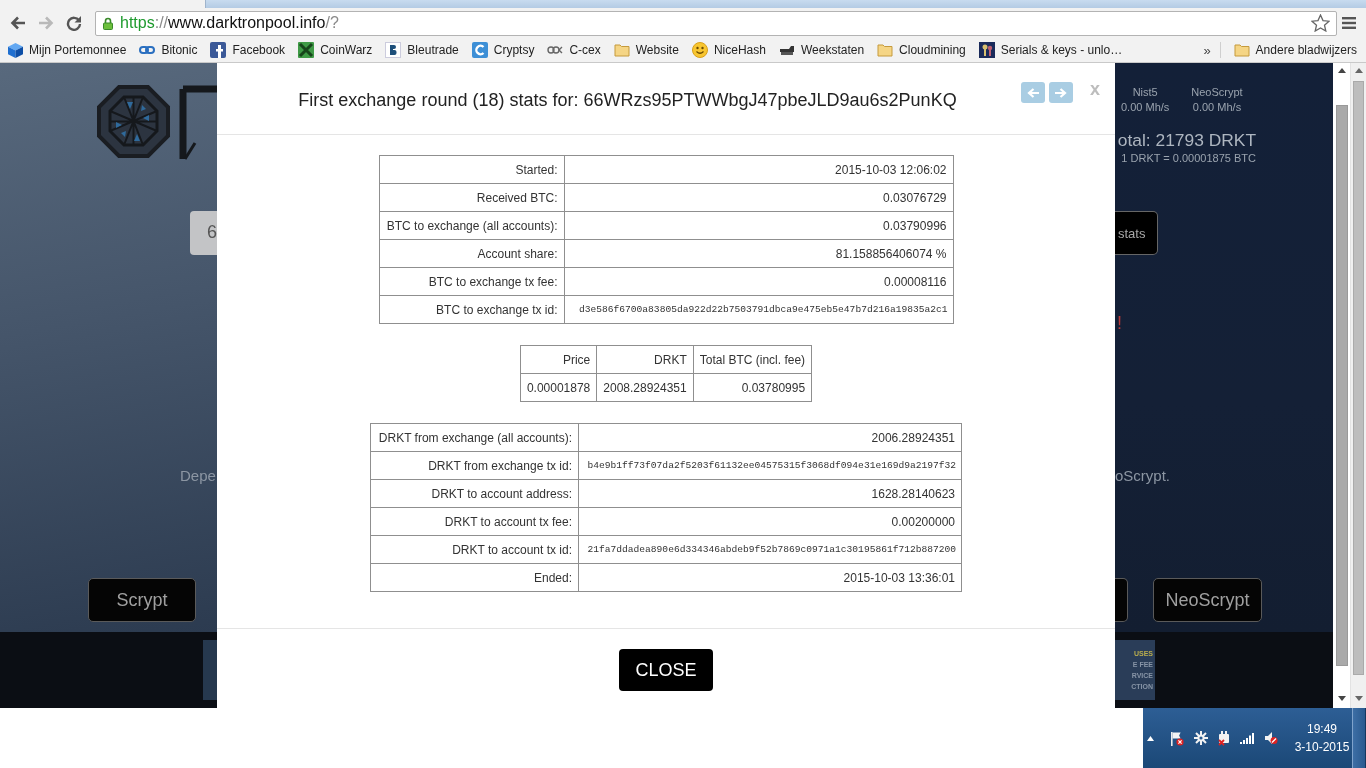  What do you see at coordinates (1188, 158) in the screenshot?
I see `exchange-rate: 1 DRKT = 0.00001875 BTC` at bounding box center [1188, 158].